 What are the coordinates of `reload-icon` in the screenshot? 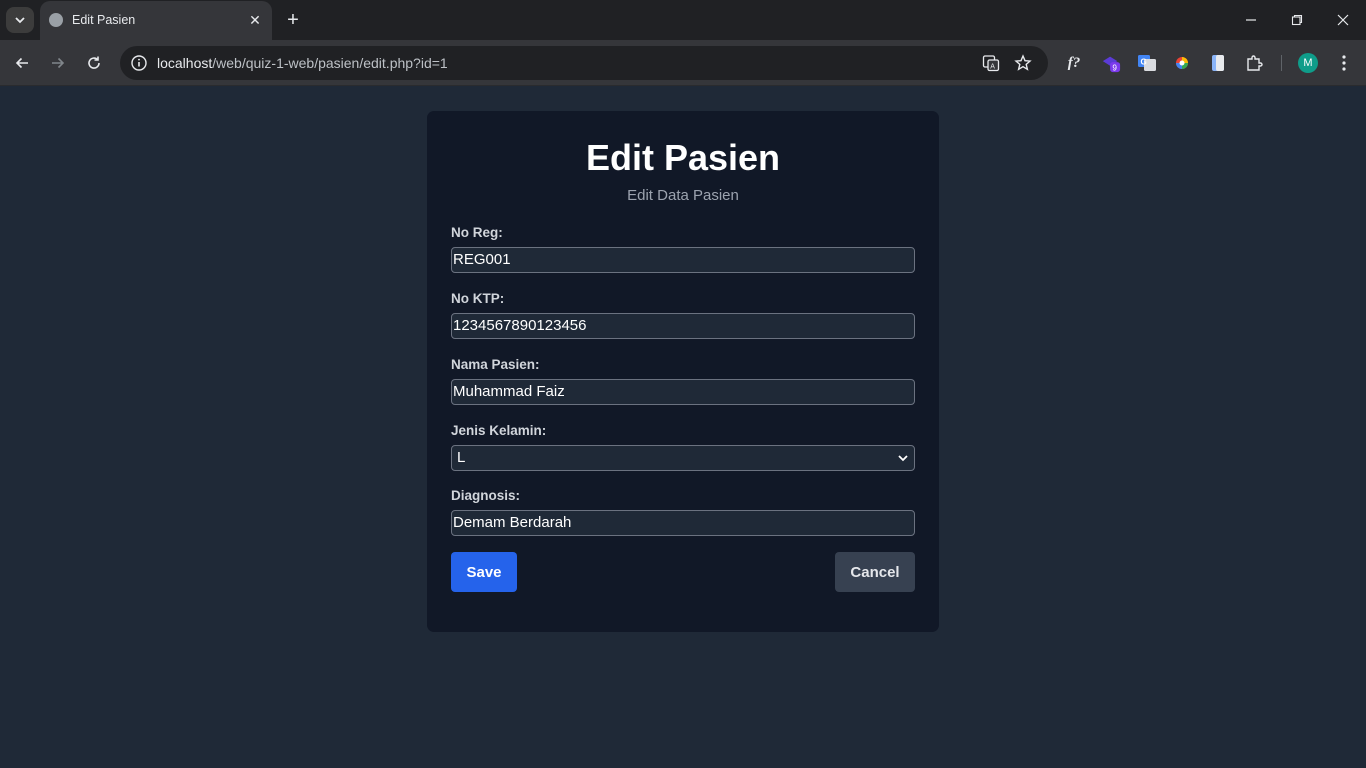 It's located at (94, 62).